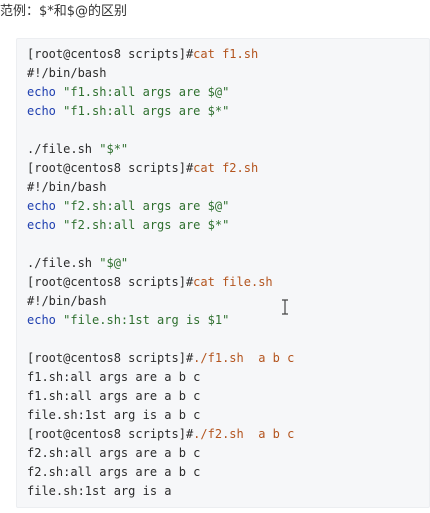 This screenshot has height=513, width=430. What do you see at coordinates (99, 491) in the screenshot?
I see `code-token-plain: file.sh:1st arg is a` at bounding box center [99, 491].